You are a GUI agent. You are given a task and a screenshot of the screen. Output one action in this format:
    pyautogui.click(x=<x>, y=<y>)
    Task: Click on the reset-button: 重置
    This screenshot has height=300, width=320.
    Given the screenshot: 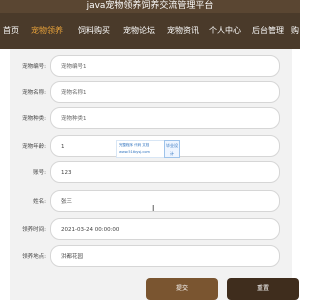 What is the action you would take?
    pyautogui.click(x=263, y=289)
    